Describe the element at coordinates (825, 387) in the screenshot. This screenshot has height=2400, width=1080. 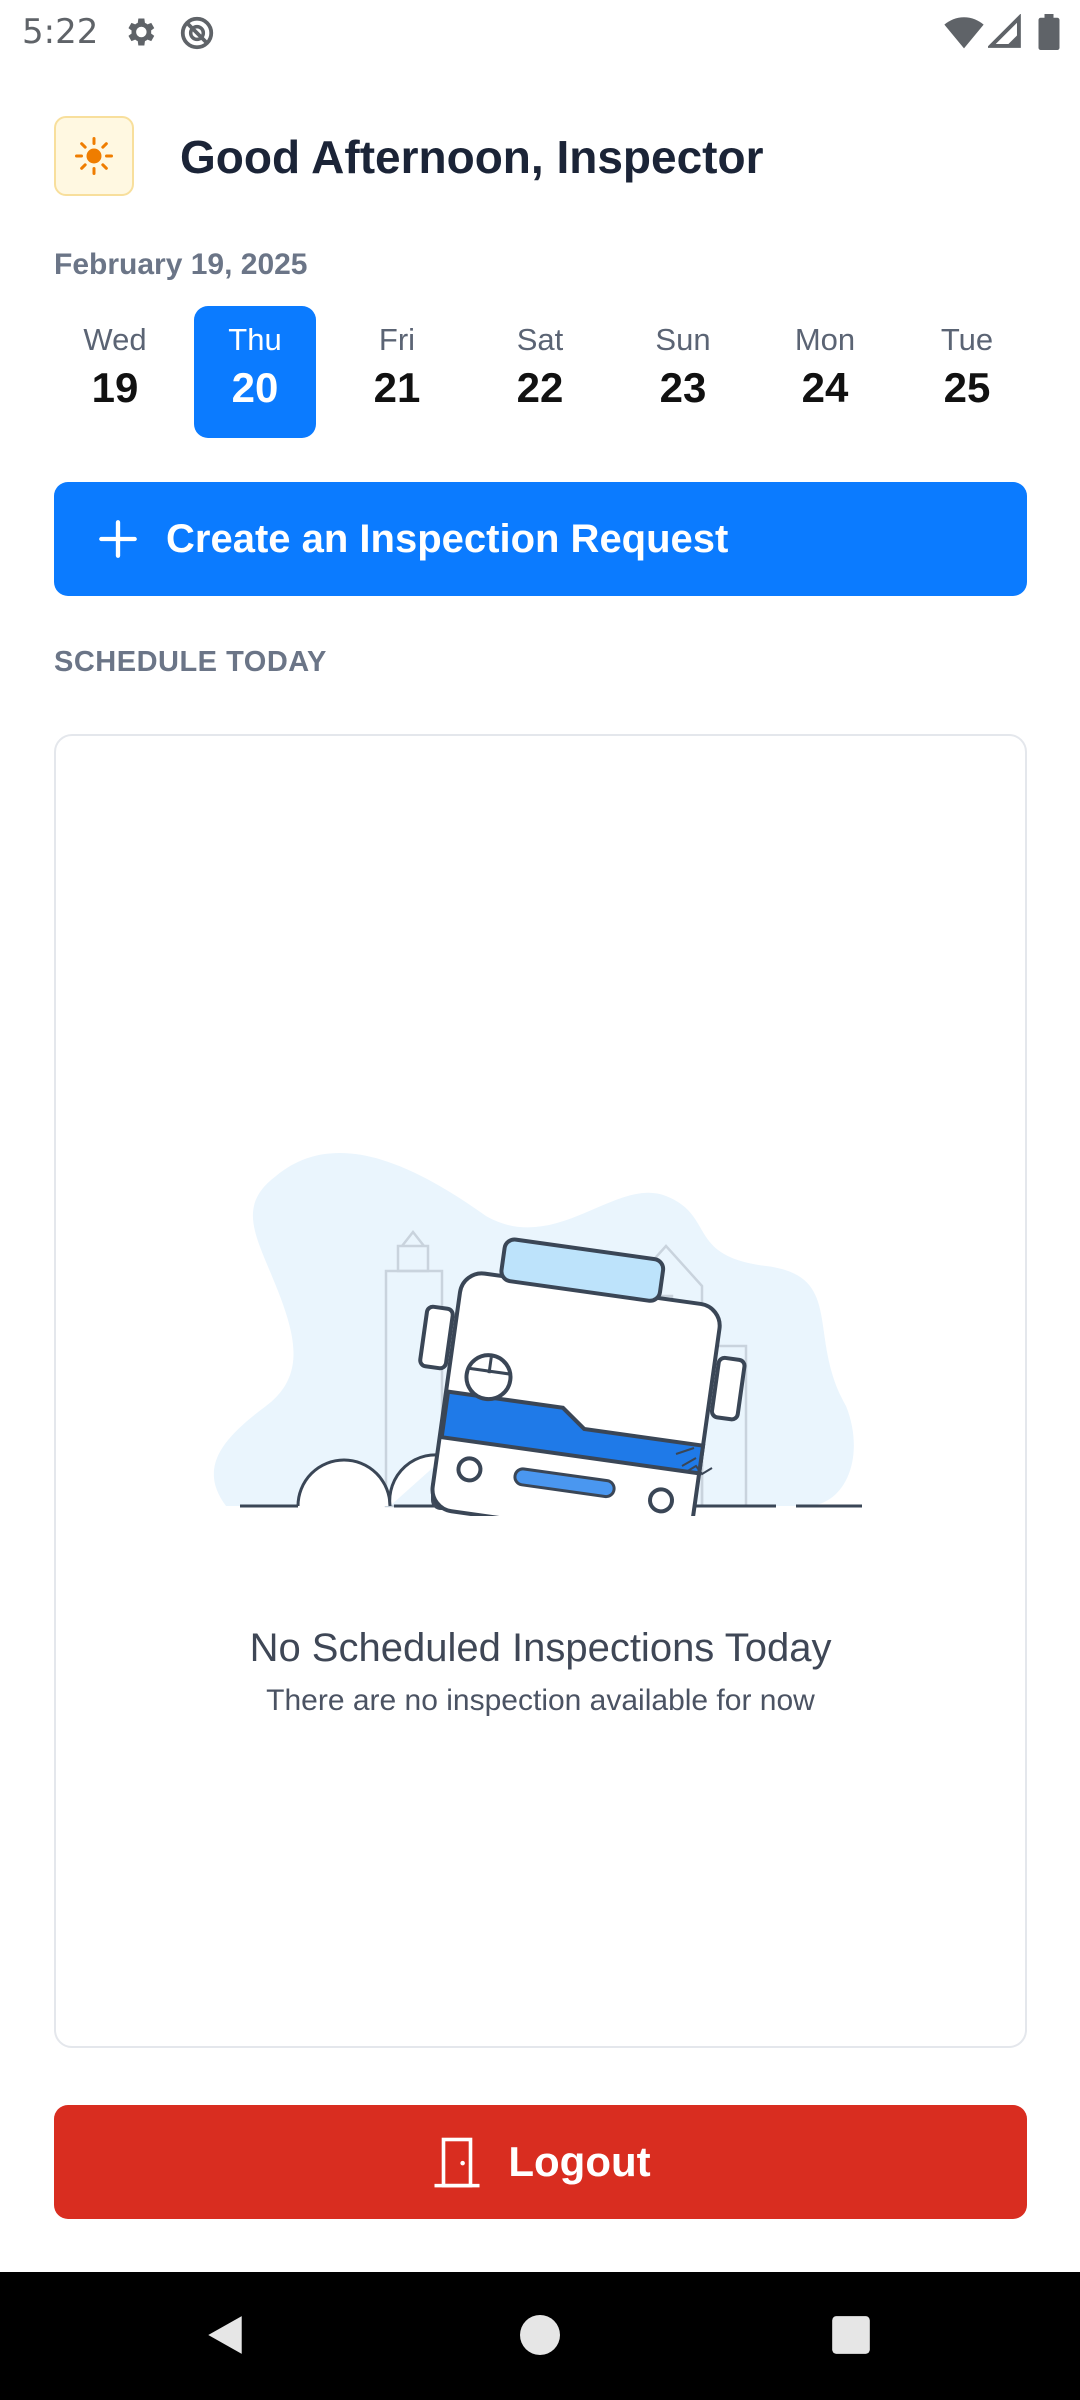
I see `day-number: 24` at that location.